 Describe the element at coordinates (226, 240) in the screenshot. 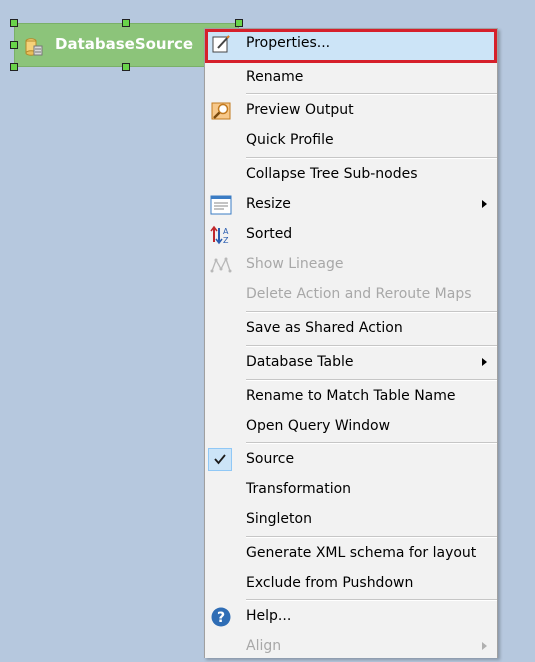

I see `svg-text: Z` at that location.